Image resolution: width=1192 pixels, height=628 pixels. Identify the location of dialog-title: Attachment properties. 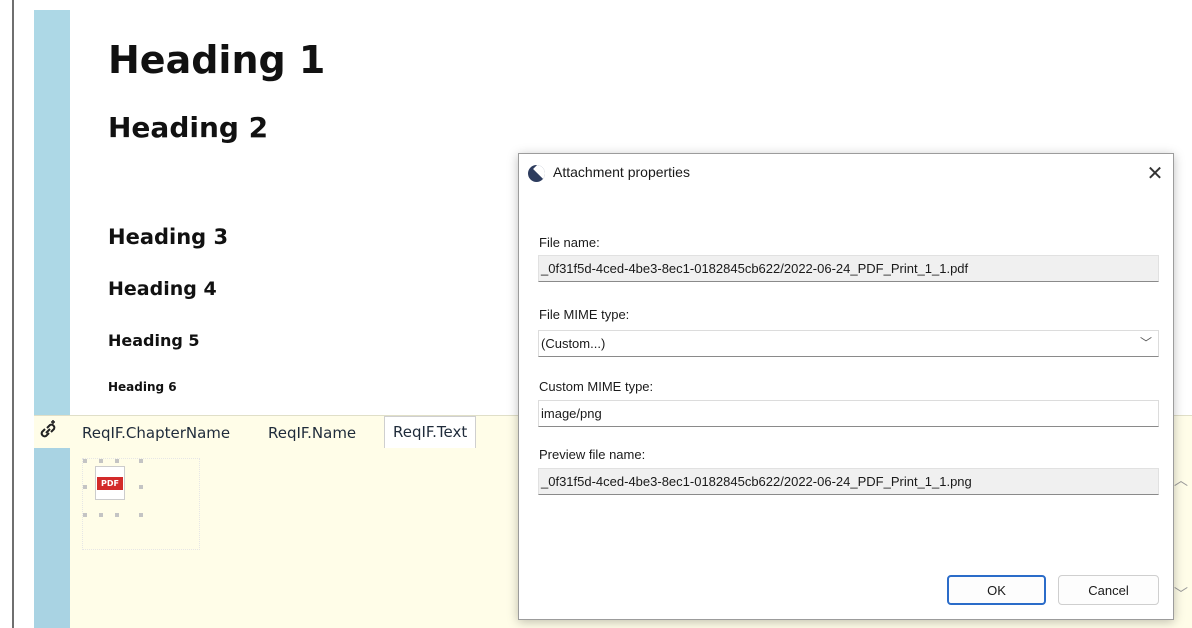
(621, 172).